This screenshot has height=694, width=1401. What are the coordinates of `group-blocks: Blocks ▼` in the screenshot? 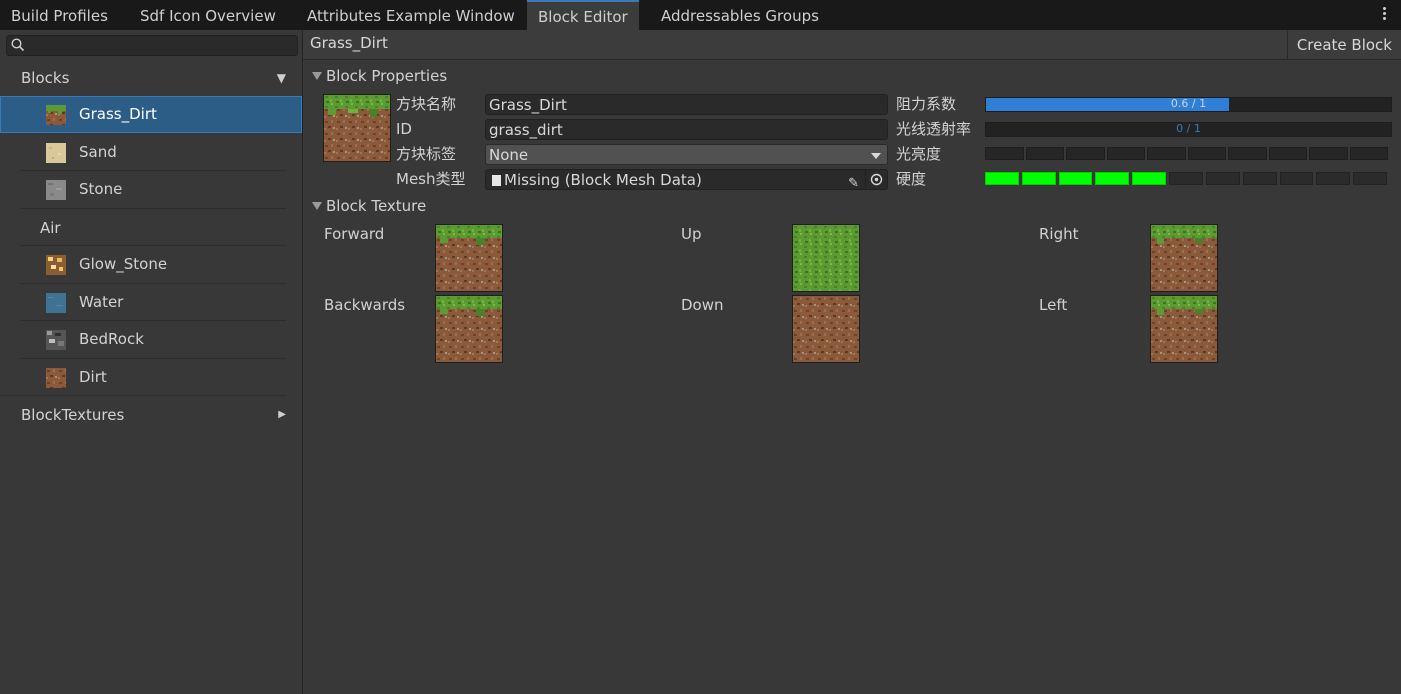 It's located at (151, 78).